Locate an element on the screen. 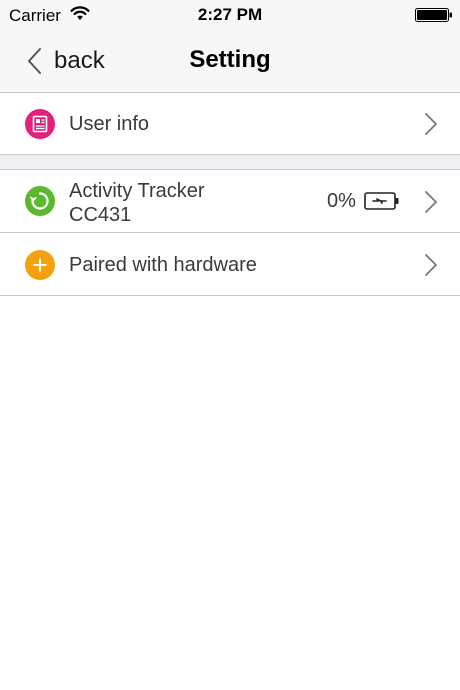 This screenshot has height=690, width=460. device-battery-percent: 0% is located at coordinates (341, 201).